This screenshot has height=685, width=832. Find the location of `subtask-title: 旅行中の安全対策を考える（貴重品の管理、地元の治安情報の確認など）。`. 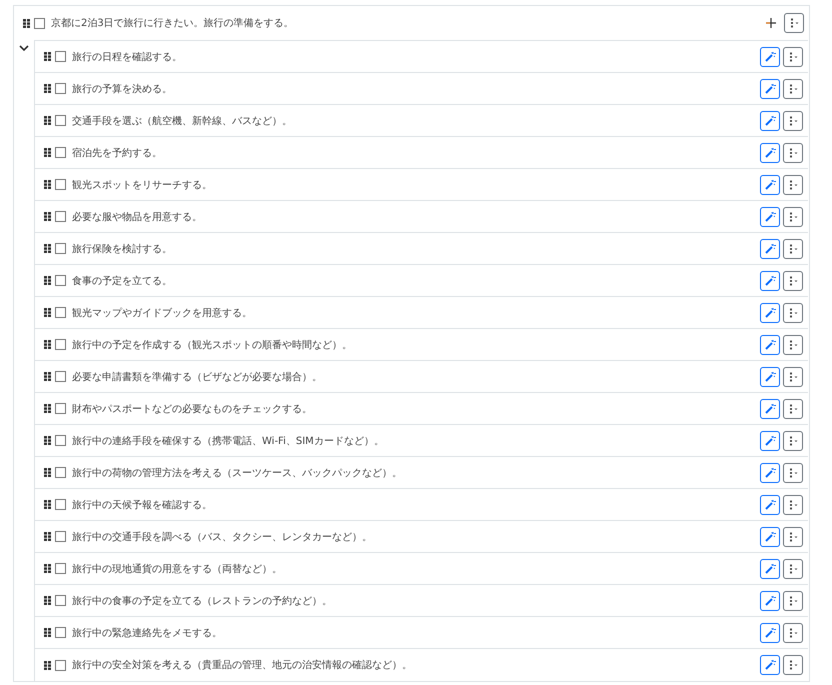

subtask-title: 旅行中の安全対策を考える（貴重品の管理、地元の治安情報の確認など）。 is located at coordinates (242, 665).